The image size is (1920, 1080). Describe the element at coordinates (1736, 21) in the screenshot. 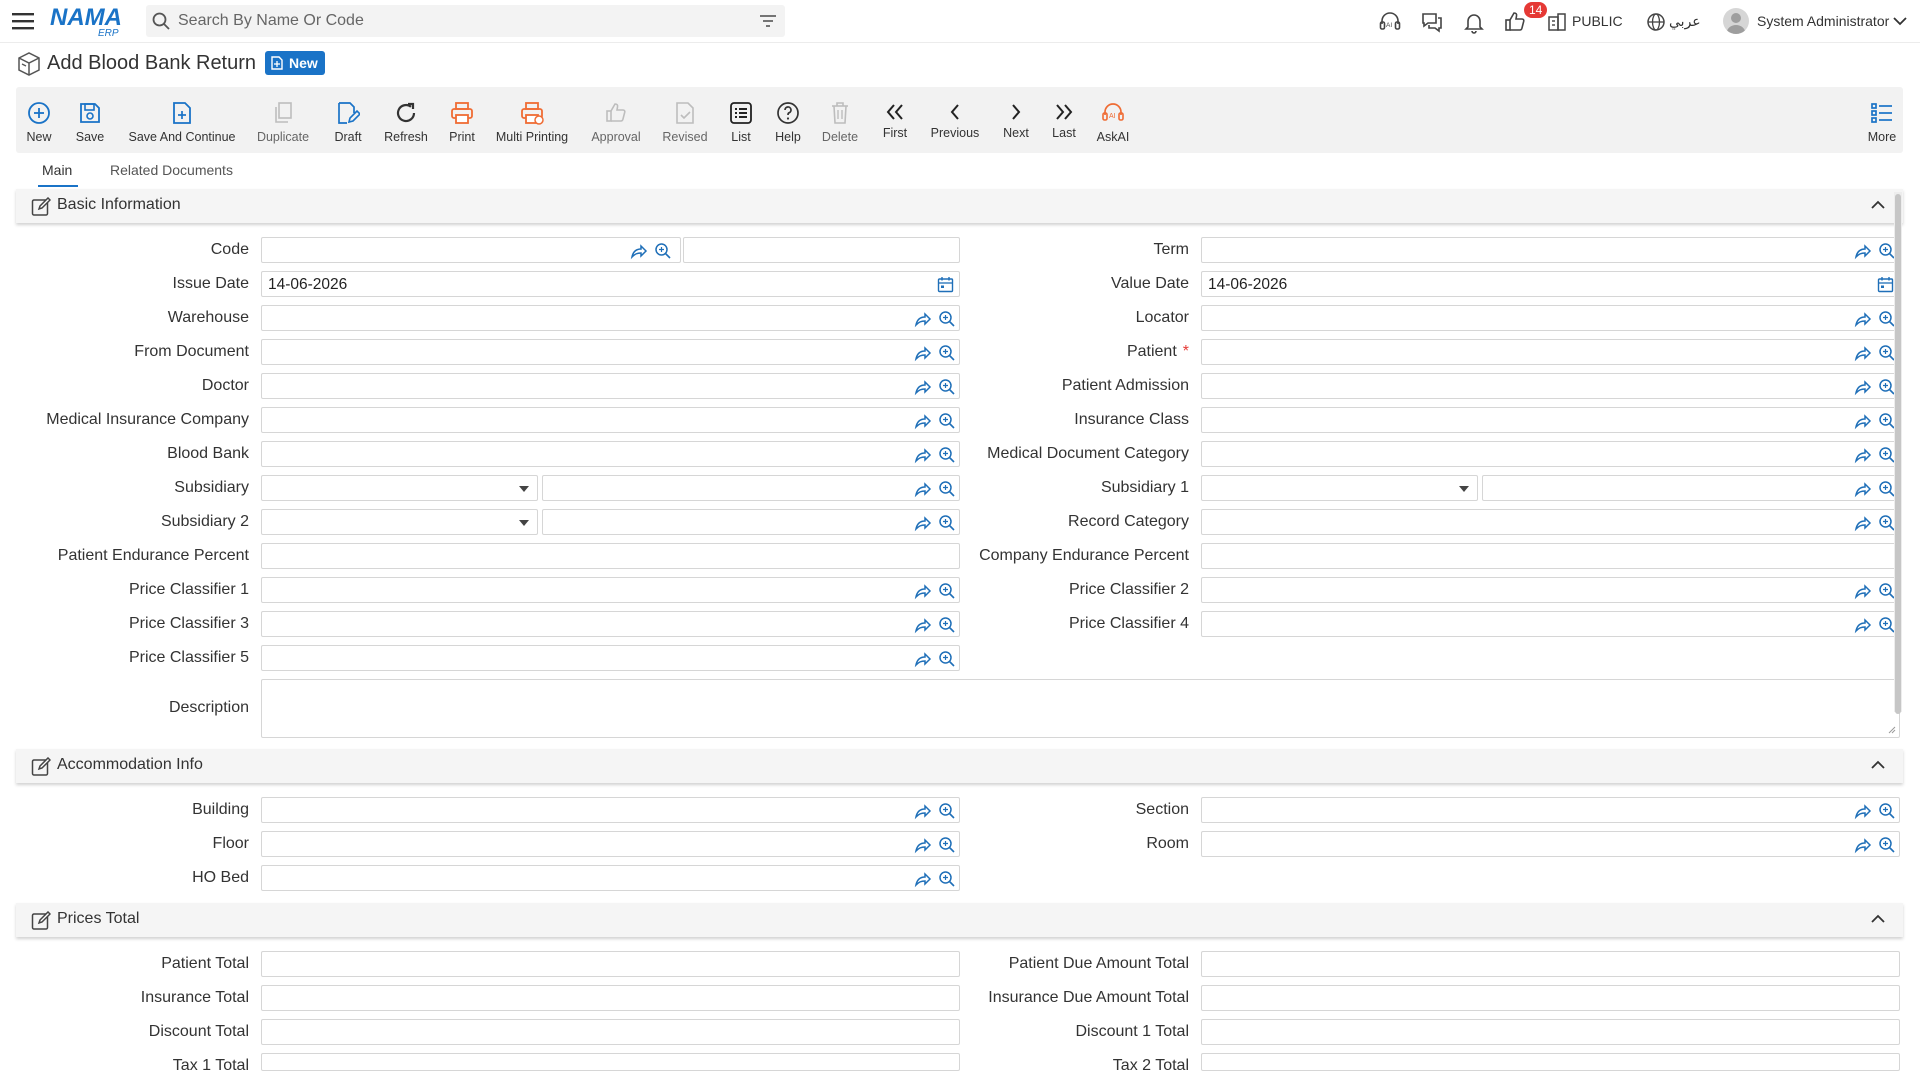

I see `user-avatar` at that location.